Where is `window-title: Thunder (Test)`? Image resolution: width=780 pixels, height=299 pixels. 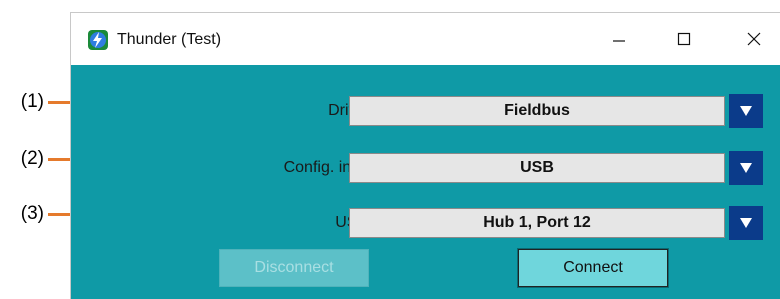 window-title: Thunder (Test) is located at coordinates (169, 39).